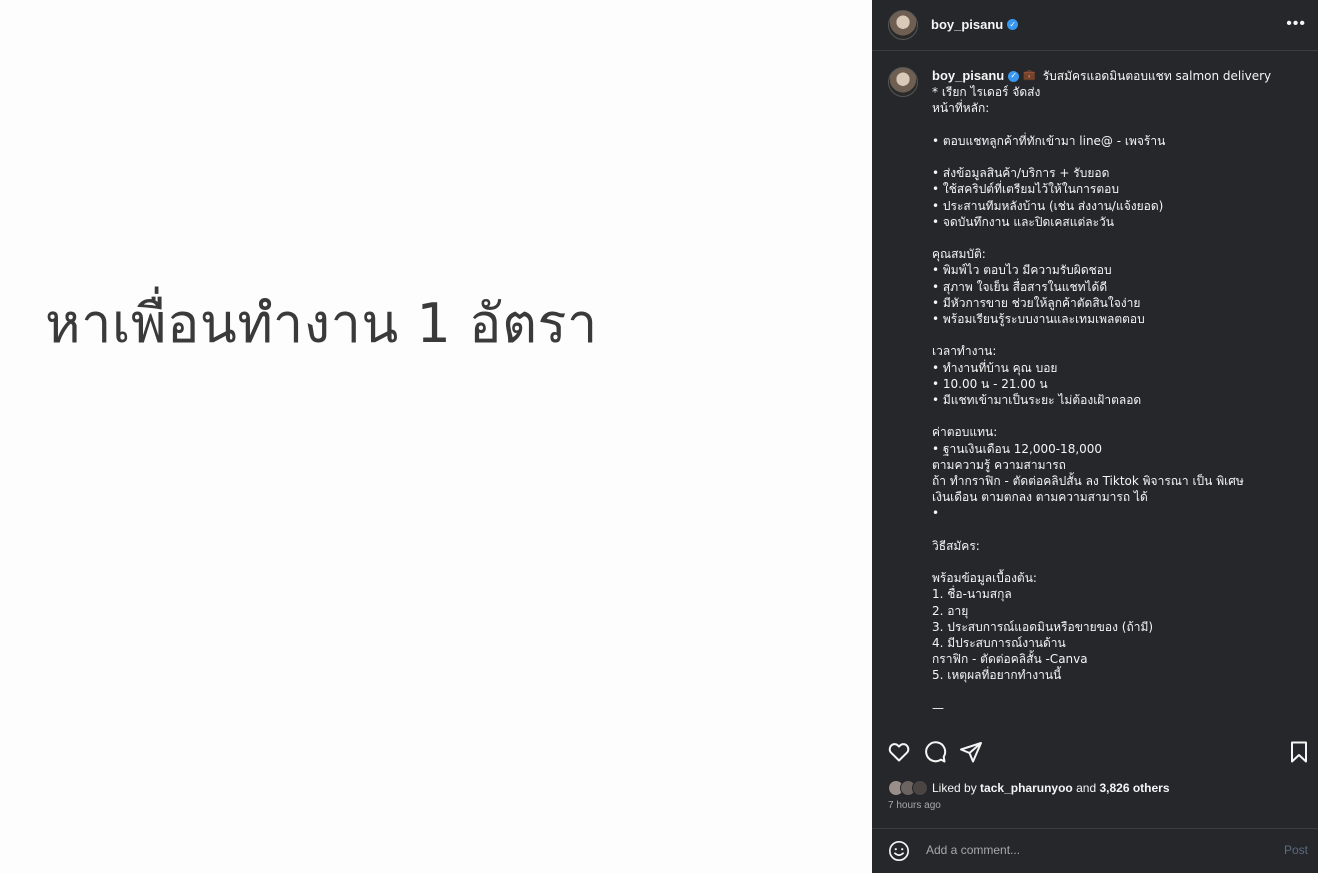  I want to click on liked-by-others: 3,826 others, so click(1134, 788).